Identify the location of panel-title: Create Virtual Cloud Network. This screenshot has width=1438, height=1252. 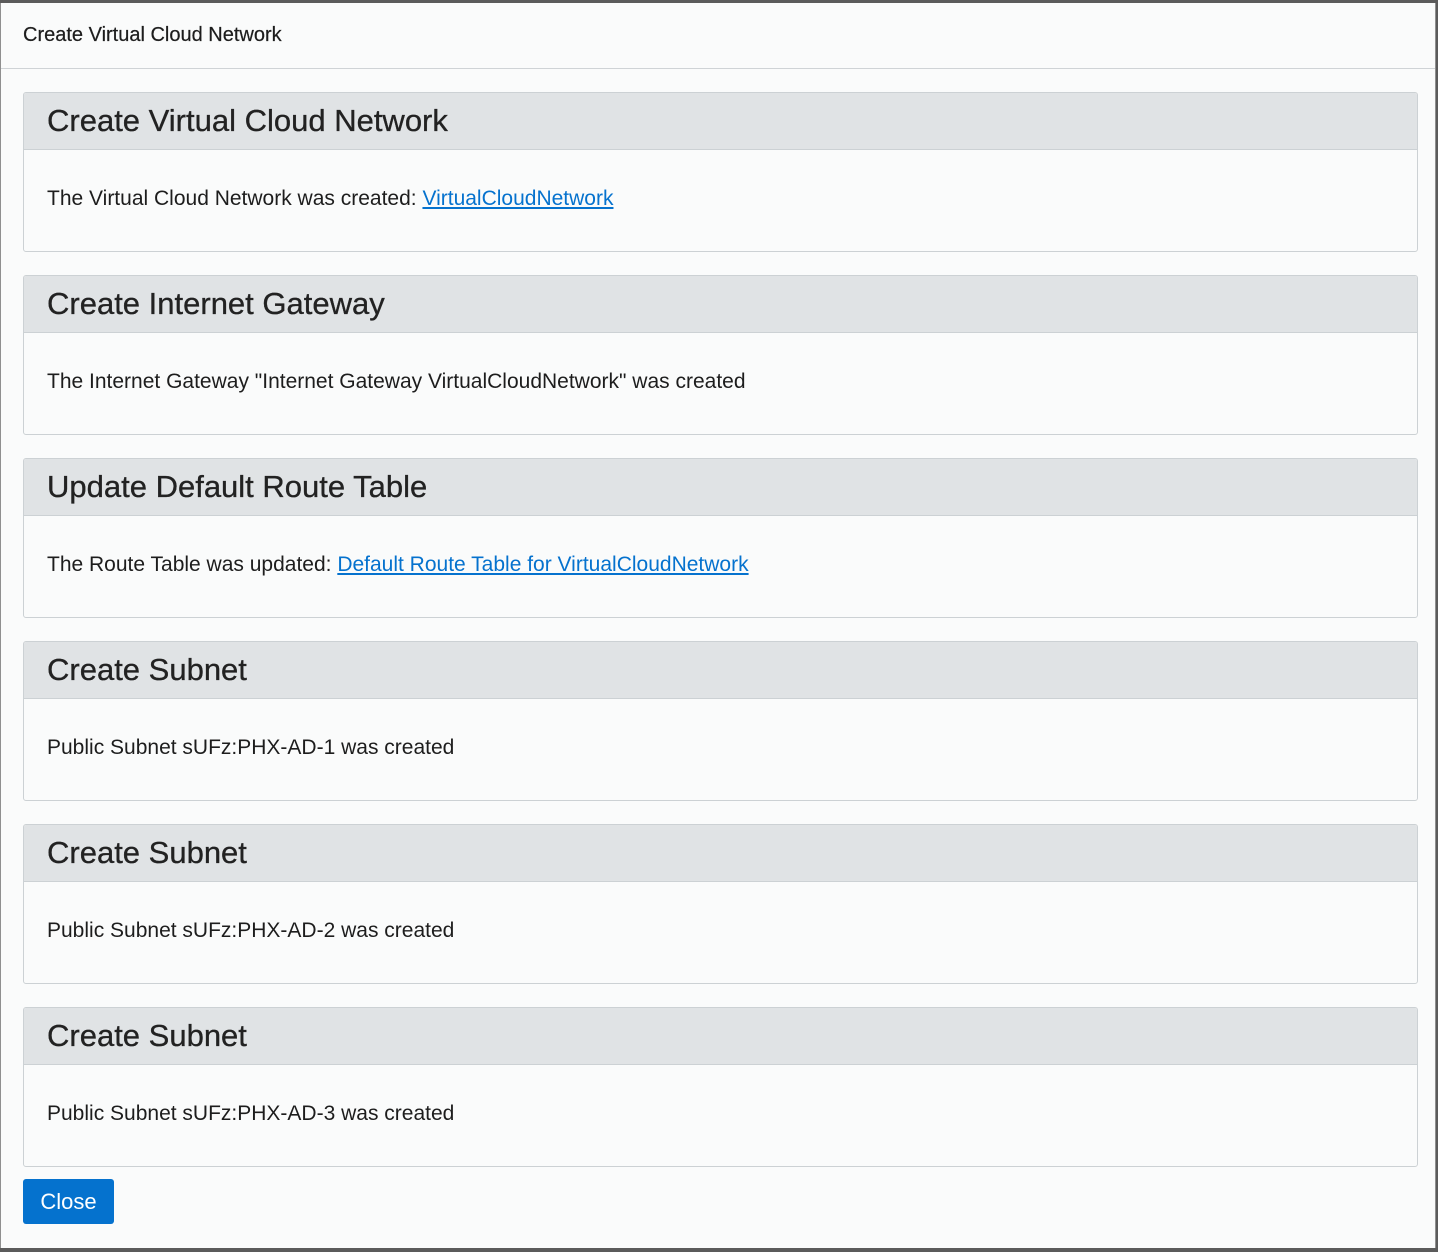
(247, 120).